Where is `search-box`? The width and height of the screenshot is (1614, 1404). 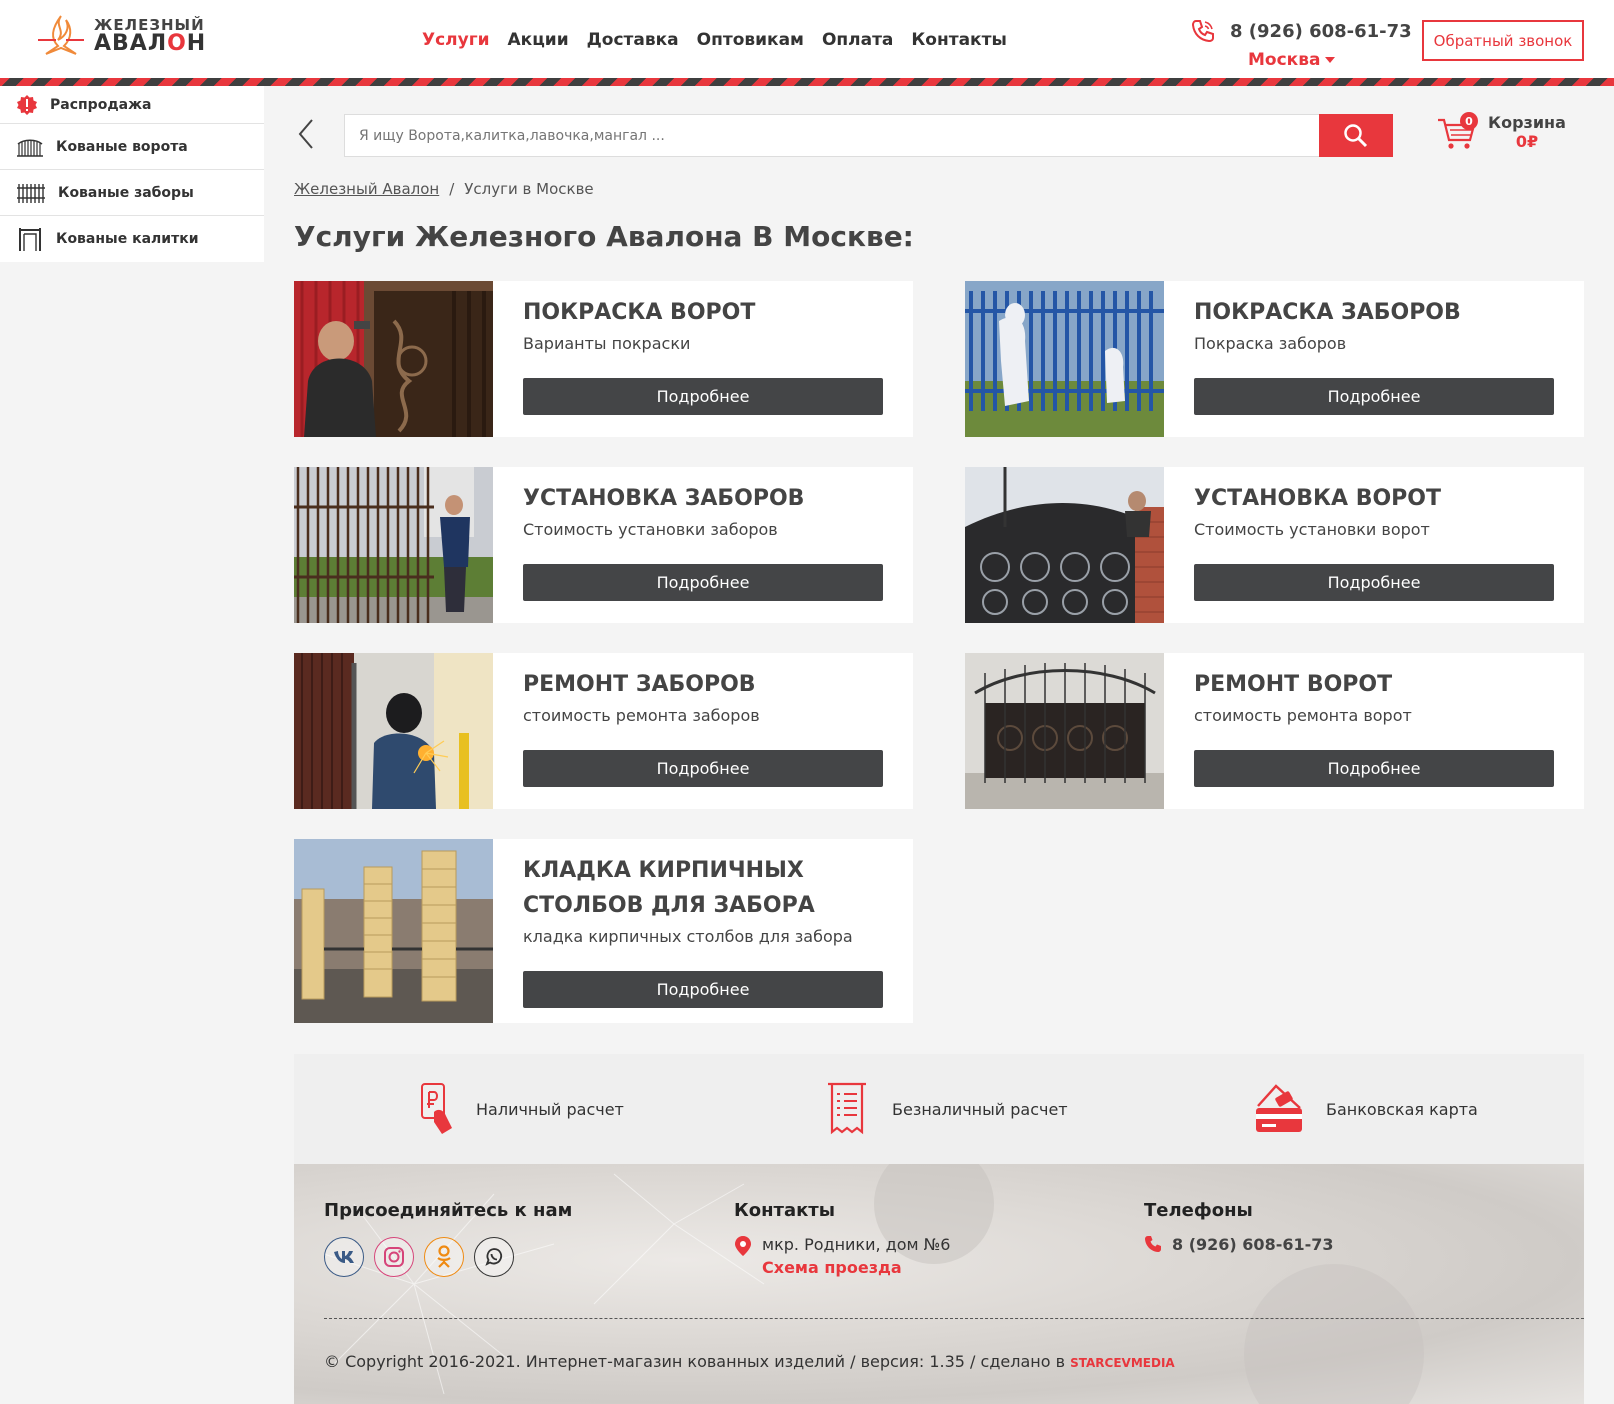 search-box is located at coordinates (868, 135).